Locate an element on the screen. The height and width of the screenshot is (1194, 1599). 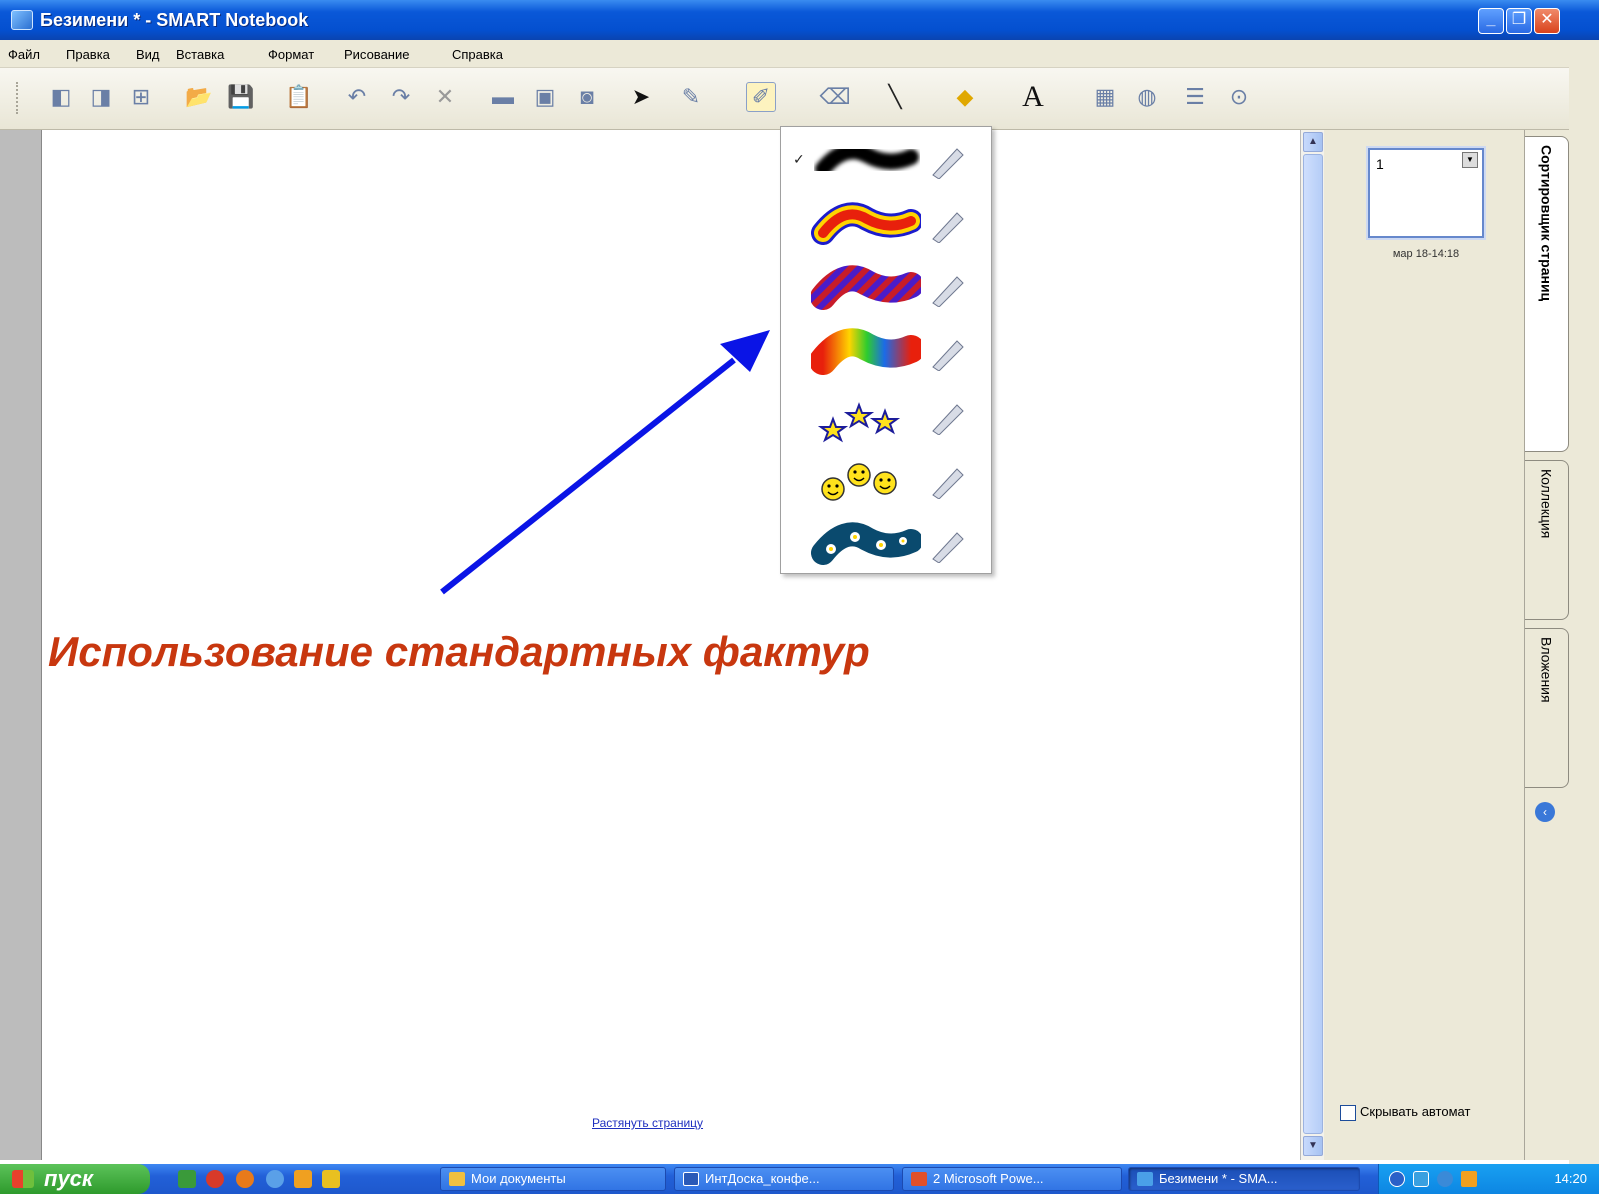
window-right-edge is located at coordinates (1584, 602).